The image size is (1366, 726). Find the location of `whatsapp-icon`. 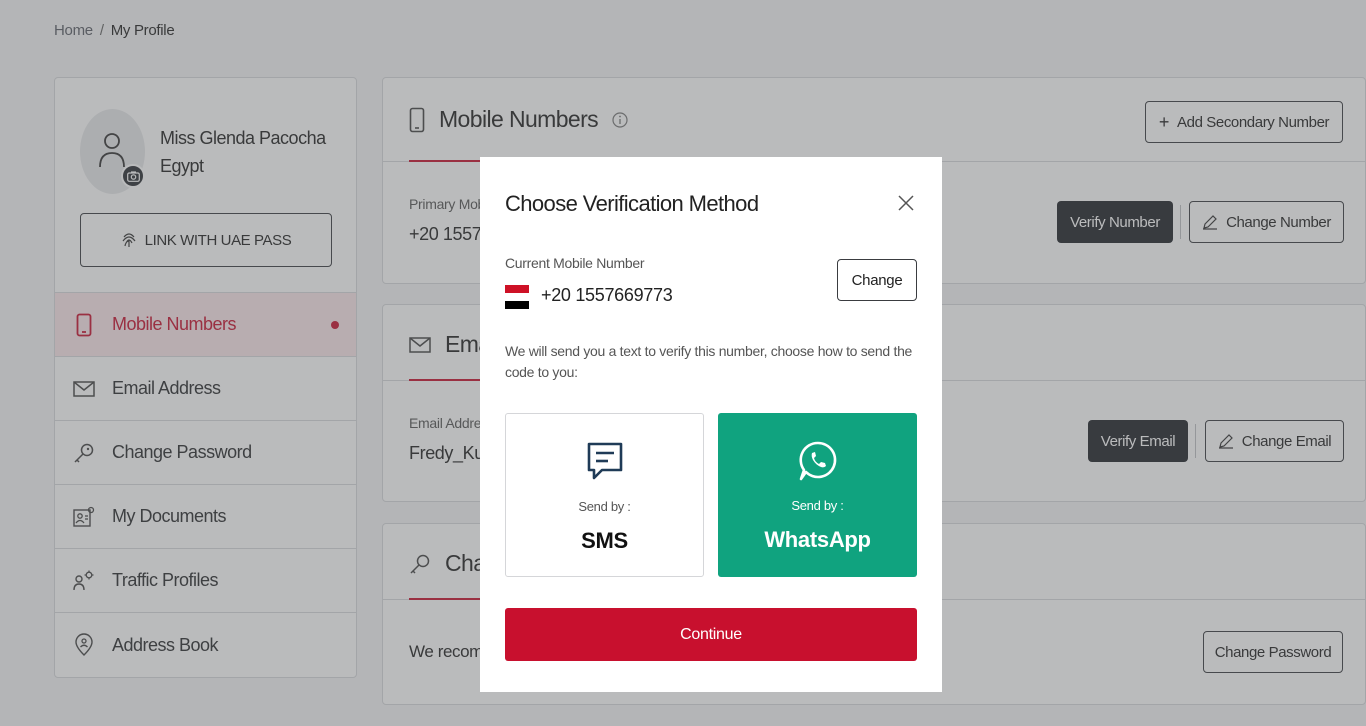

whatsapp-icon is located at coordinates (818, 461).